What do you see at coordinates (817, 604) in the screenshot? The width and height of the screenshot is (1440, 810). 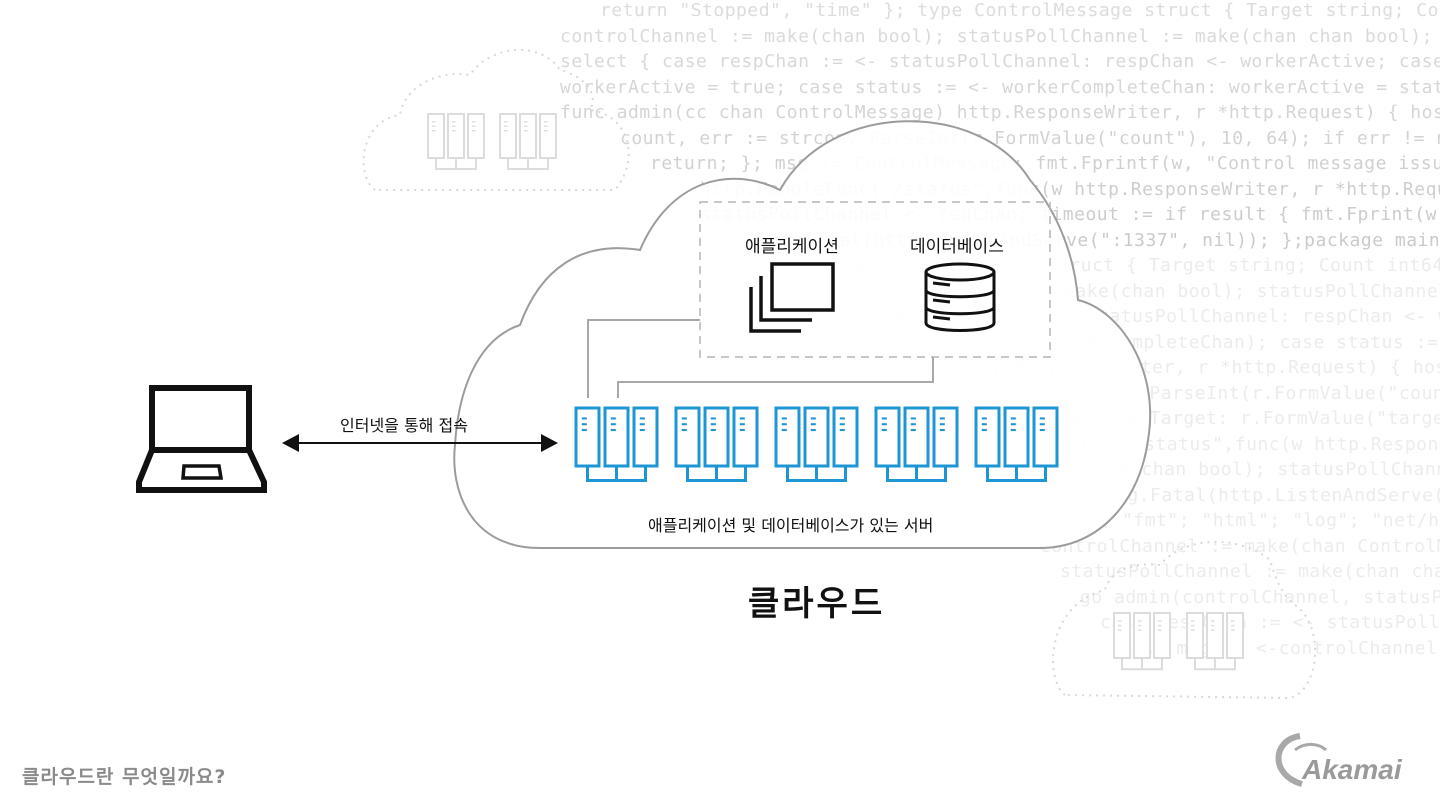 I see `cloud-title: 클라우드` at bounding box center [817, 604].